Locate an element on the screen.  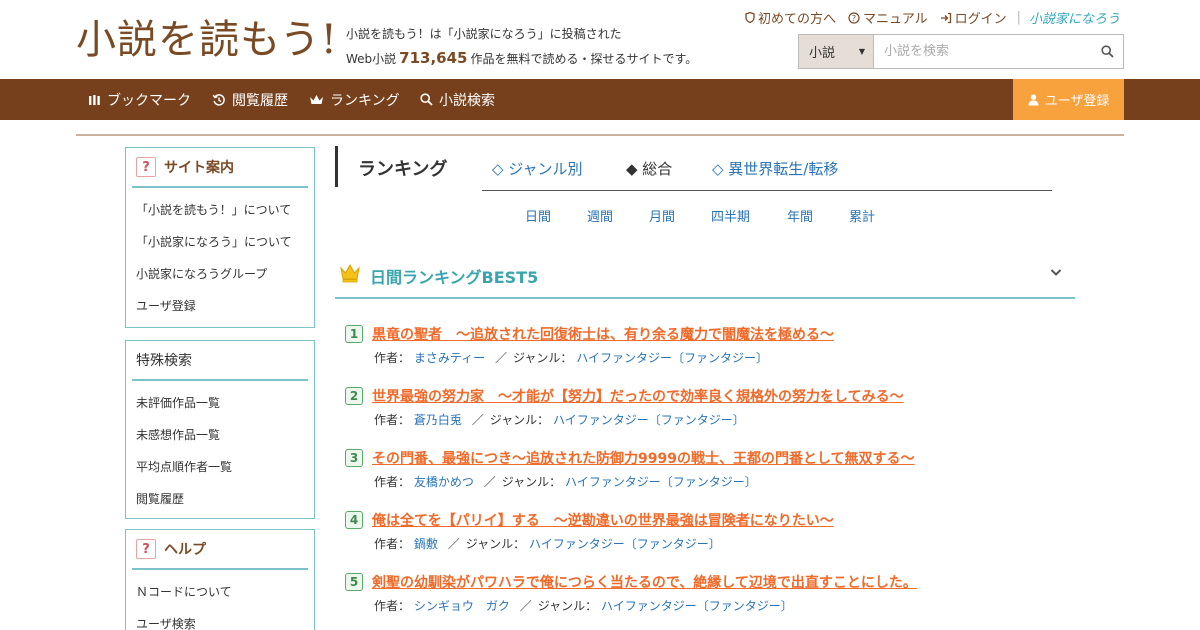
rank-number-badge: 3 is located at coordinates (354, 458).